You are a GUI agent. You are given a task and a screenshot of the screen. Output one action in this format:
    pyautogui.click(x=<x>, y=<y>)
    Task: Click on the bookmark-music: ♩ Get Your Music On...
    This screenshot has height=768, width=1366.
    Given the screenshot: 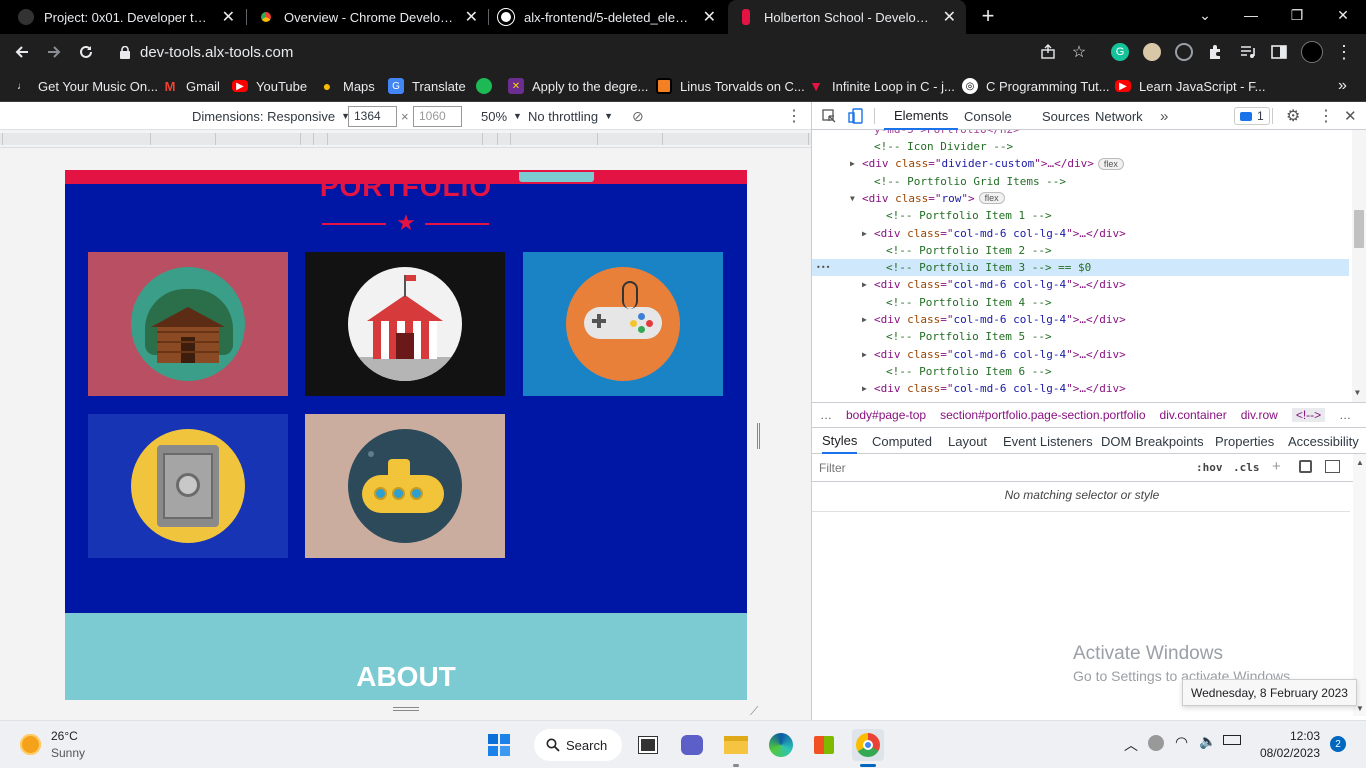 What is the action you would take?
    pyautogui.click(x=86, y=86)
    